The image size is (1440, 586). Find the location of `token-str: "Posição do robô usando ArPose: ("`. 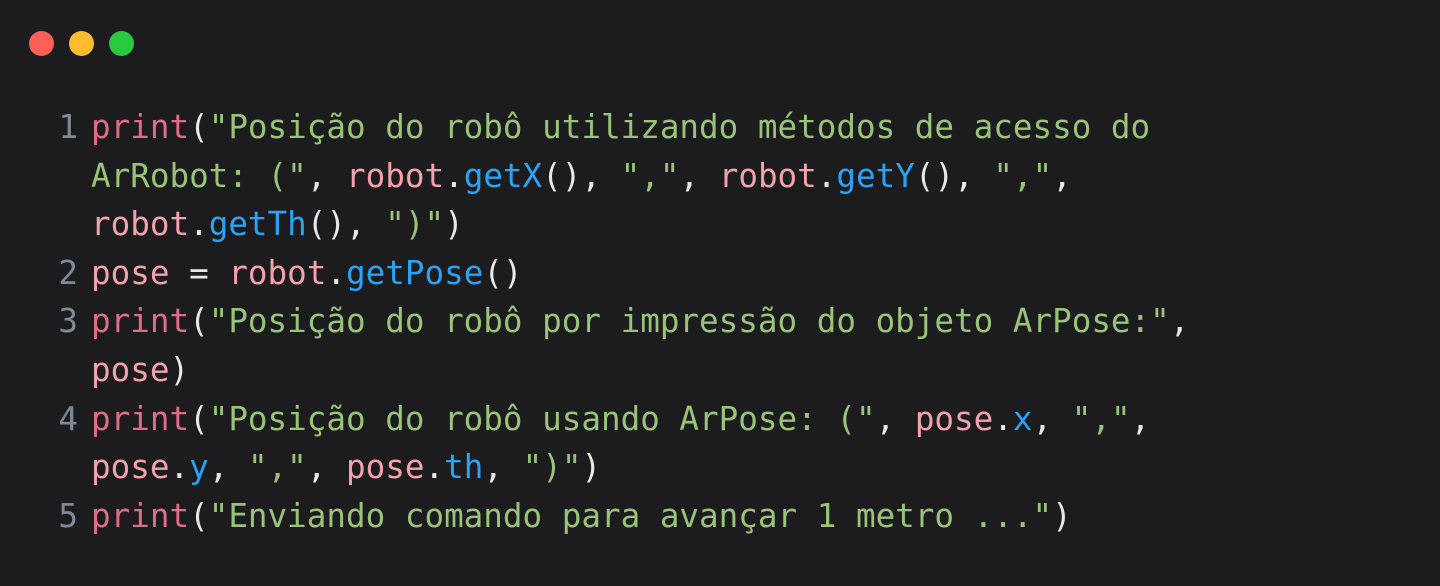

token-str: "Posição do robô usando ArPose: (" is located at coordinates (542, 418).